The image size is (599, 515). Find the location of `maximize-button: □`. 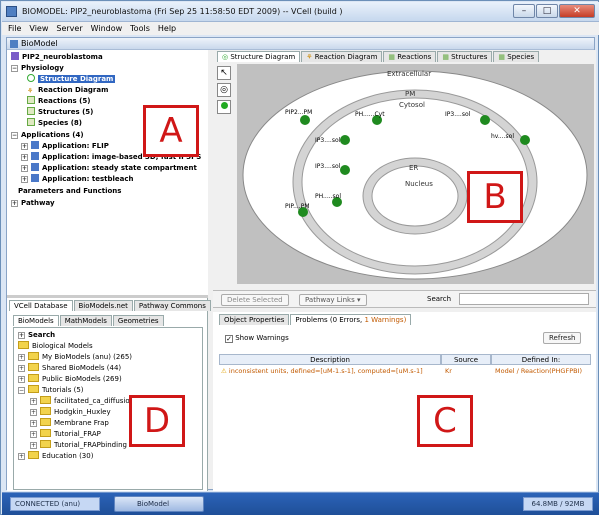

maximize-button: □ is located at coordinates (547, 11).